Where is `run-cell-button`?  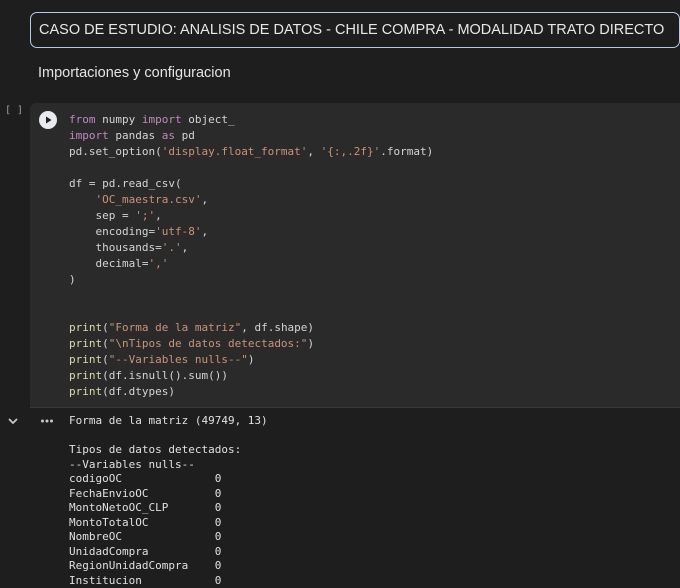
run-cell-button is located at coordinates (48, 120).